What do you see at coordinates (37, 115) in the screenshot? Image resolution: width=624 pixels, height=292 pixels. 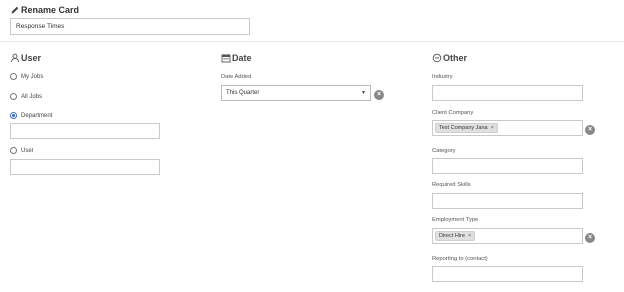 I see `radio-department-label: Department` at bounding box center [37, 115].